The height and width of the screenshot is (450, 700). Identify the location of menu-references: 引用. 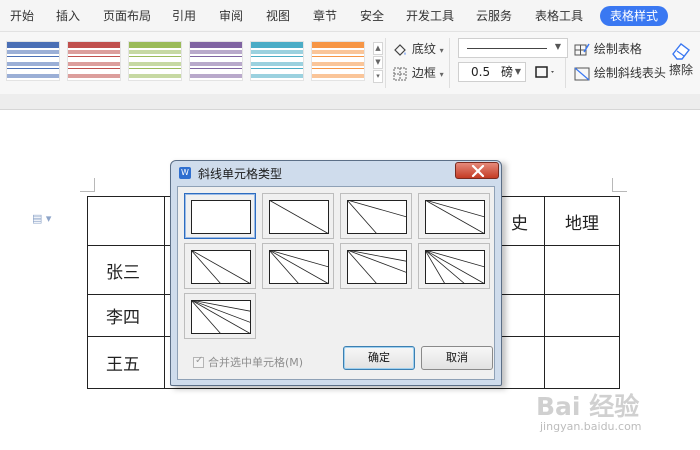
(184, 16).